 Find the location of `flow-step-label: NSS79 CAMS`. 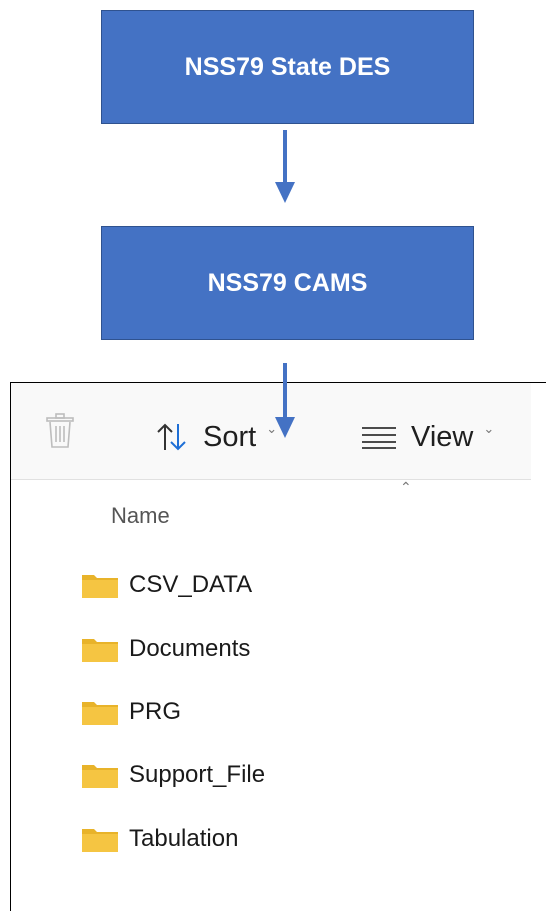

flow-step-label: NSS79 CAMS is located at coordinates (287, 282).